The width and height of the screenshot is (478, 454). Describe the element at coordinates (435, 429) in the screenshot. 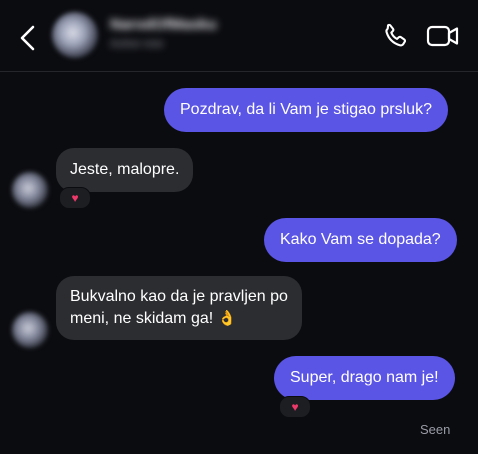

I see `seen-indicator: Seen` at that location.